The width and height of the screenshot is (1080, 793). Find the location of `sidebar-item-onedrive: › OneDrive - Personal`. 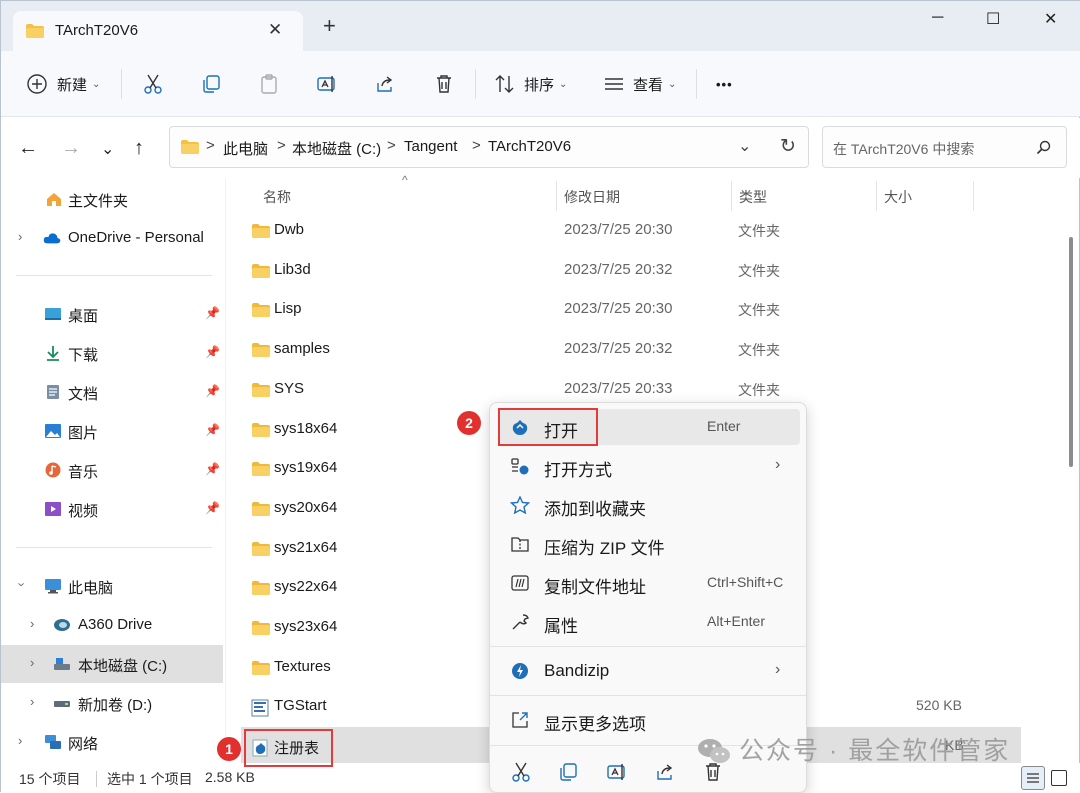

sidebar-item-onedrive: › OneDrive - Personal is located at coordinates (112, 238).